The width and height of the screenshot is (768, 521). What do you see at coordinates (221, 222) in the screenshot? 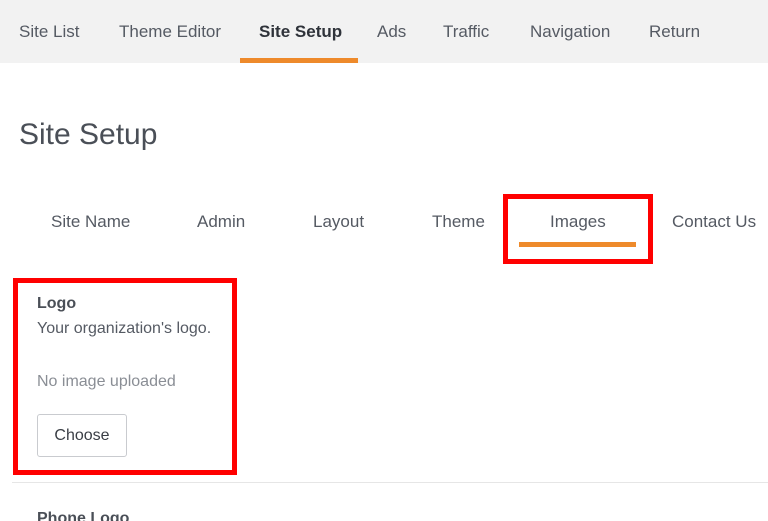
I see `subtab-admin: Admin` at bounding box center [221, 222].